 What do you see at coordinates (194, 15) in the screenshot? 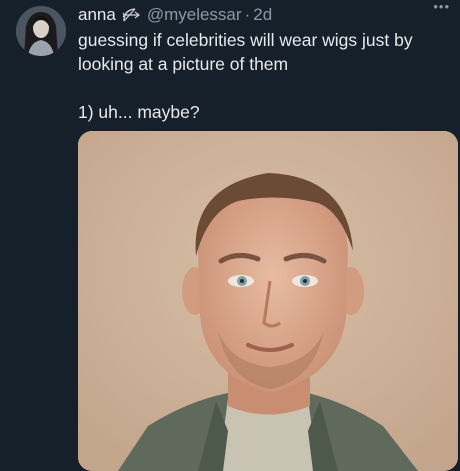
I see `user-handle: @myelessar` at bounding box center [194, 15].